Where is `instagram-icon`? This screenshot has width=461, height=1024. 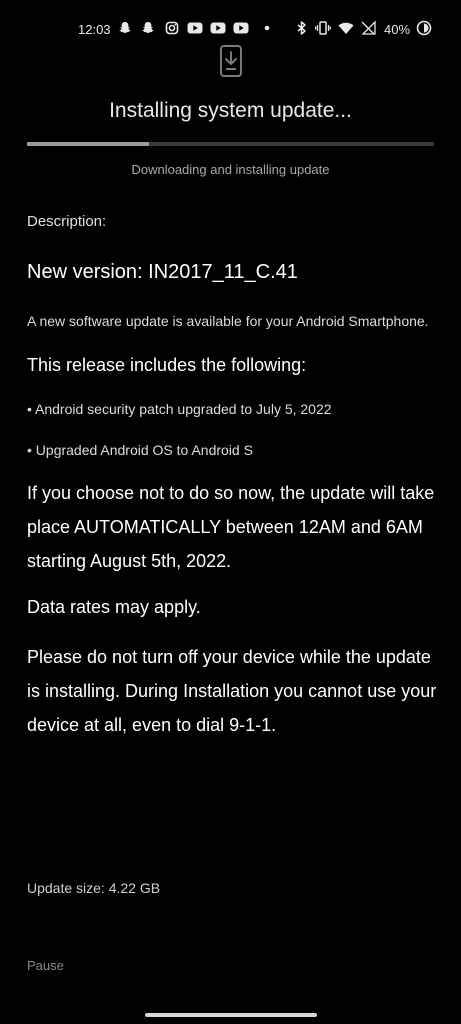 instagram-icon is located at coordinates (172, 28).